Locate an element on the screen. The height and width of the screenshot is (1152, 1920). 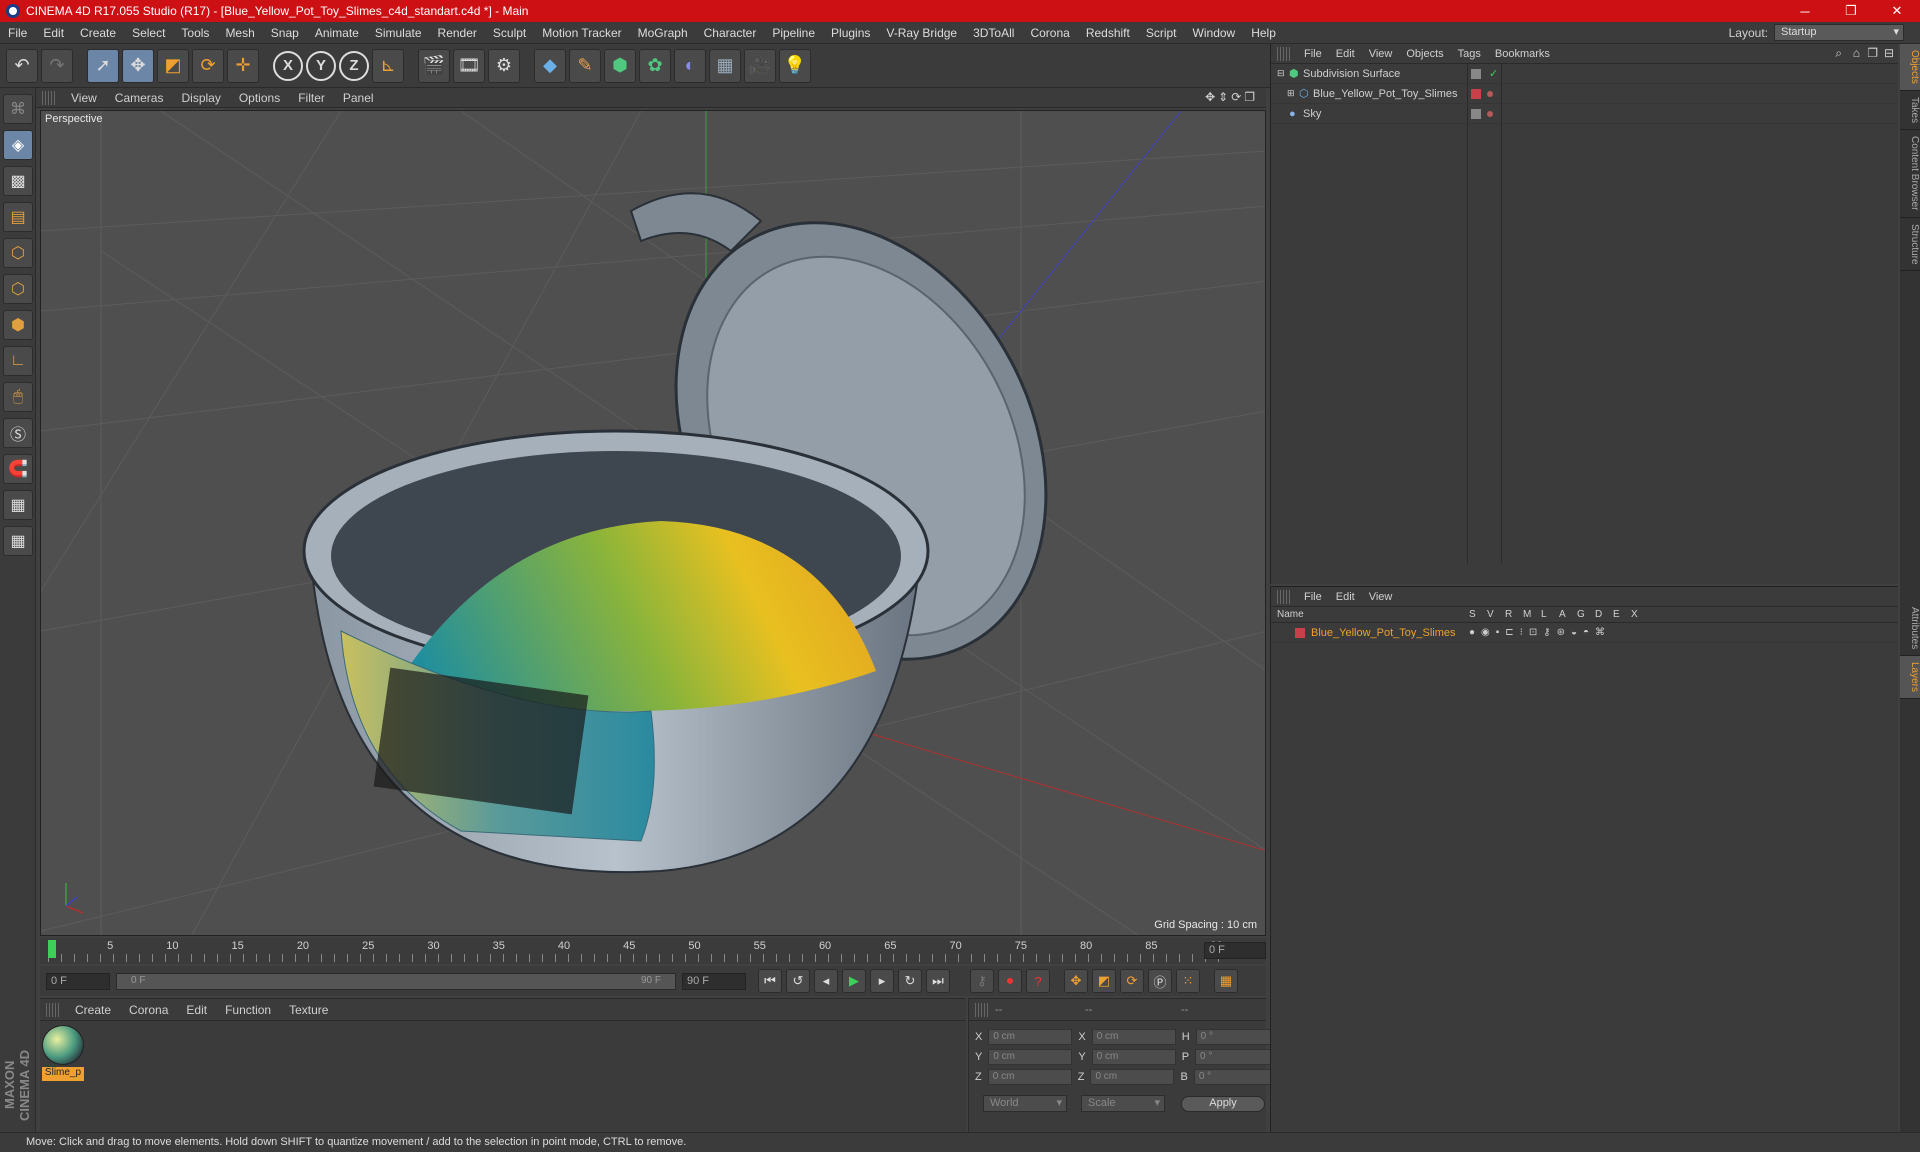
rotation-b-field: 0 ° is located at coordinates (1235, 1077).